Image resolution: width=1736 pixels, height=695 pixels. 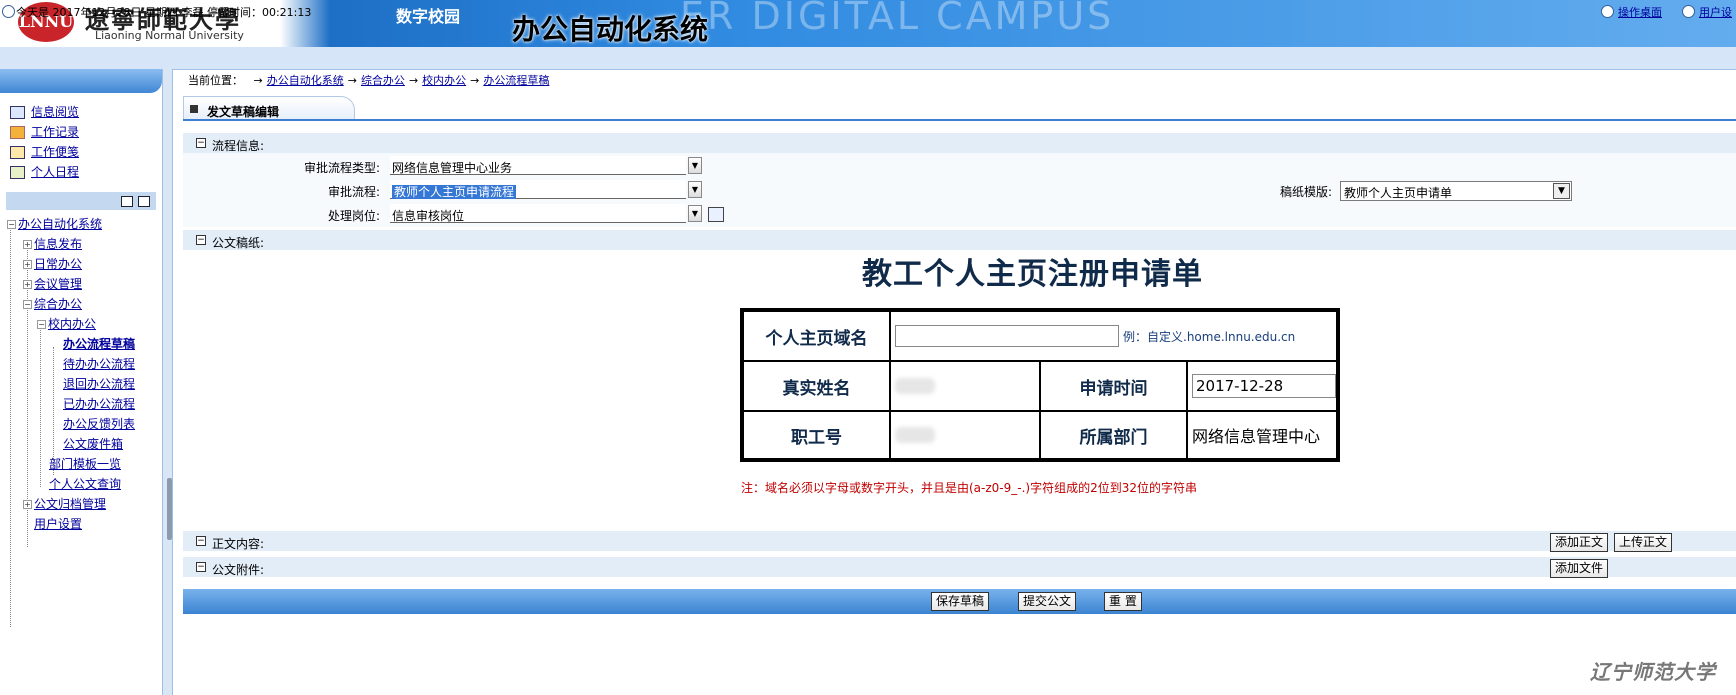 I want to click on tree-root: − 办公自动化系统, so click(x=54, y=223).